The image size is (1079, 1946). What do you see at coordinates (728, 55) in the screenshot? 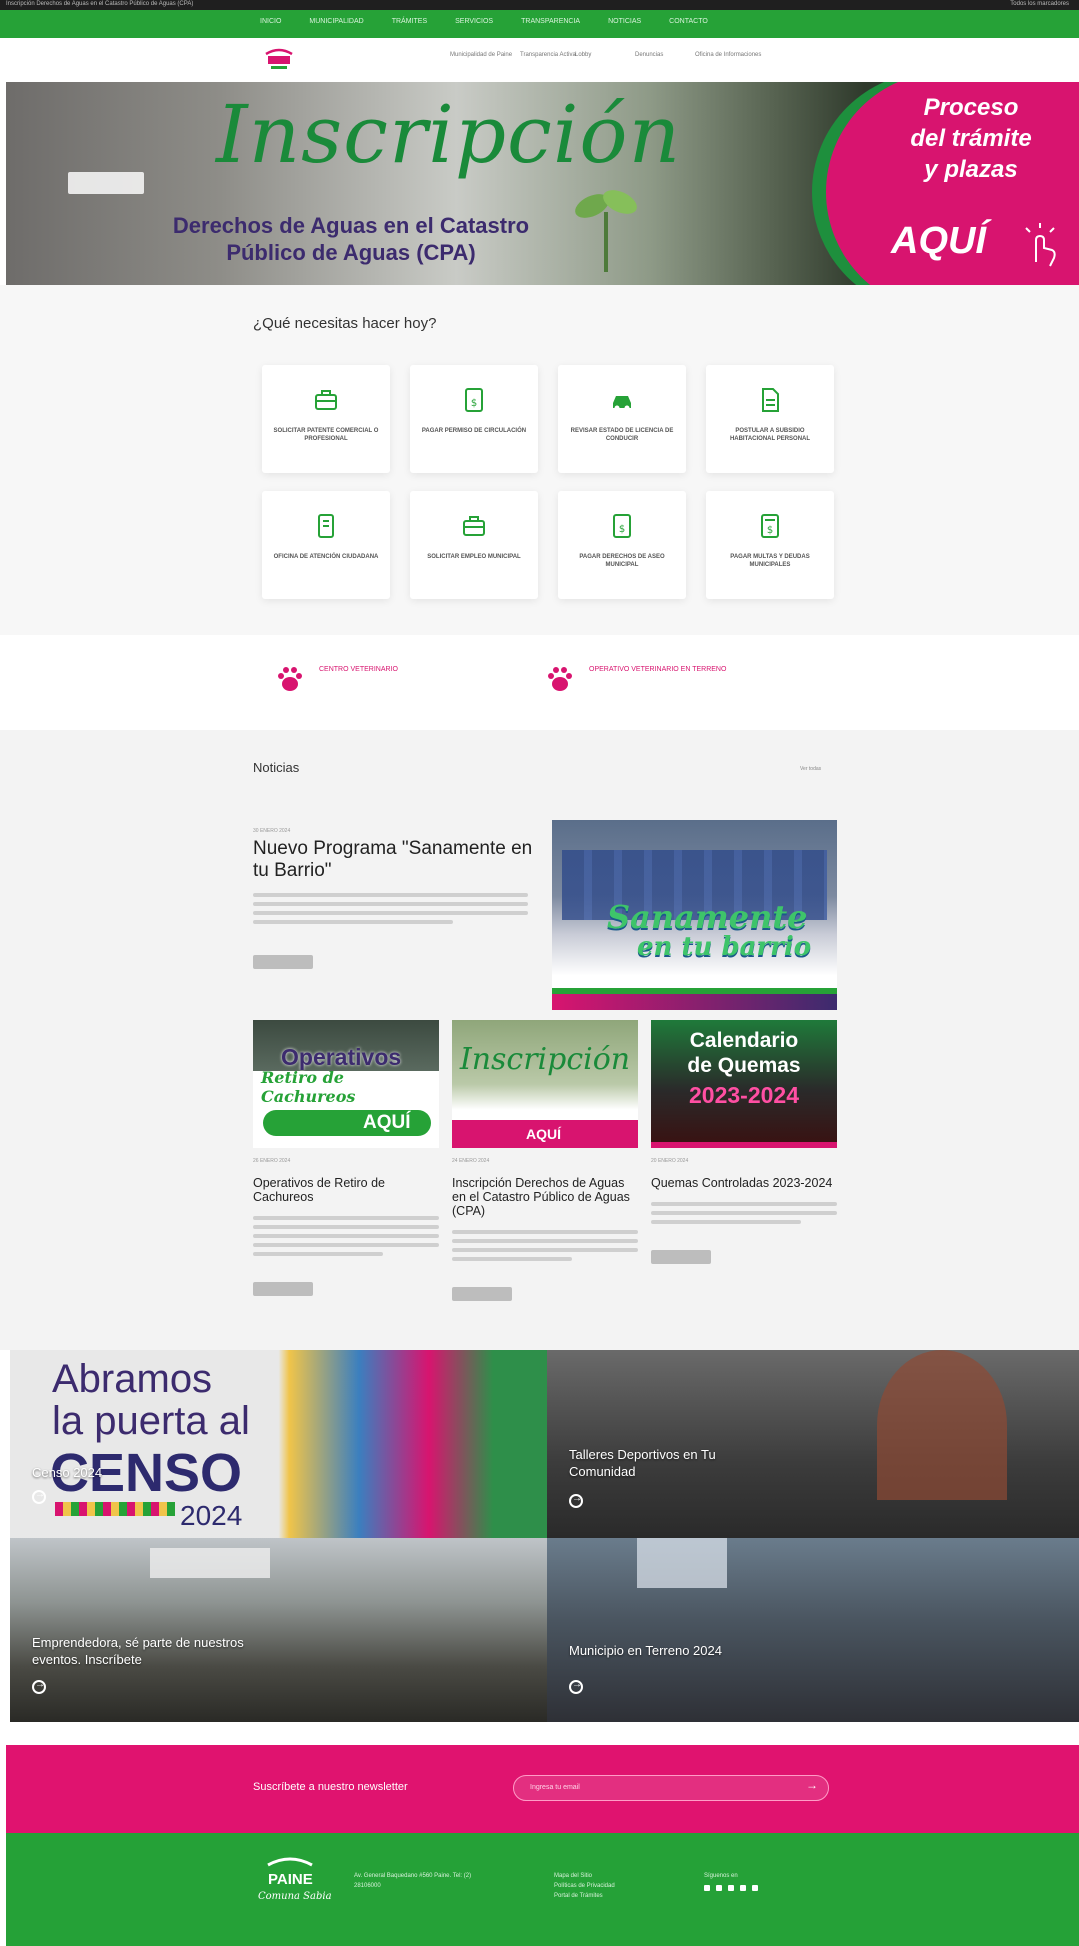
I see `header-link-oirs: Oficina de Informaciones` at bounding box center [728, 55].